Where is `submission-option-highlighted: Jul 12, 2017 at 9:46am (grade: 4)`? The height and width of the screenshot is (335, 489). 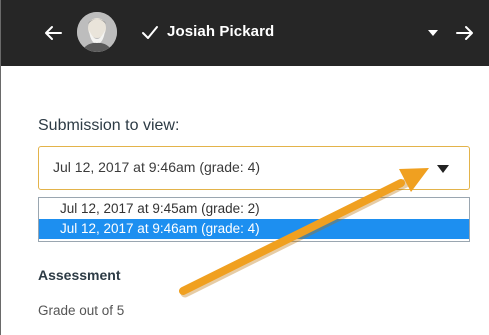 submission-option-highlighted: Jul 12, 2017 at 9:46am (grade: 4) is located at coordinates (254, 229).